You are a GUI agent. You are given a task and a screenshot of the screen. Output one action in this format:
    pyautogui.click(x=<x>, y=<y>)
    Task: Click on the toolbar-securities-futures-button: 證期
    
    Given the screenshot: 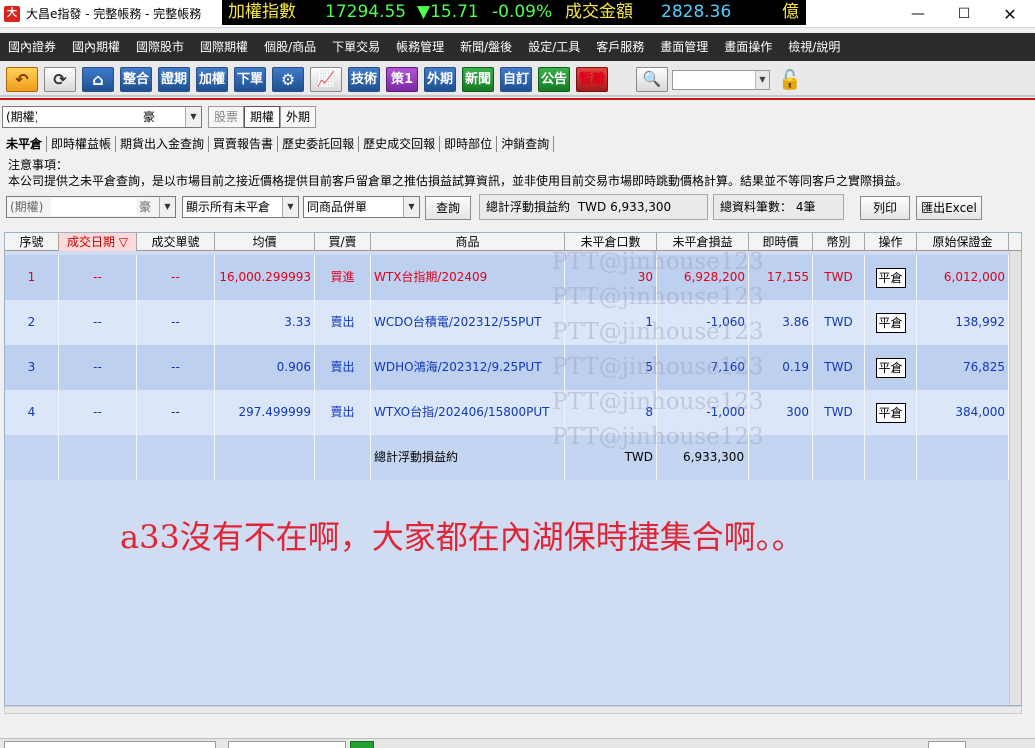 What is the action you would take?
    pyautogui.click(x=174, y=79)
    